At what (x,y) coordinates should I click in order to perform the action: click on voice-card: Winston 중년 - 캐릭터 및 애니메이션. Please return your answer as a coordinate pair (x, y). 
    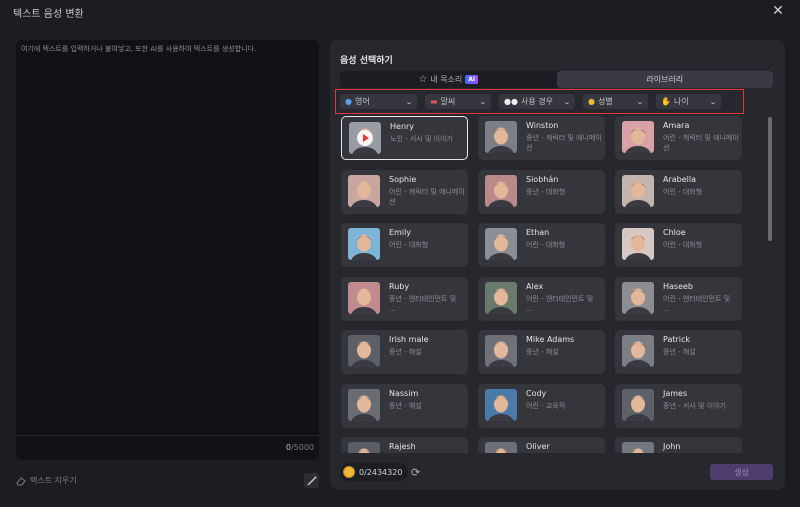
    Looking at the image, I should click on (541, 138).